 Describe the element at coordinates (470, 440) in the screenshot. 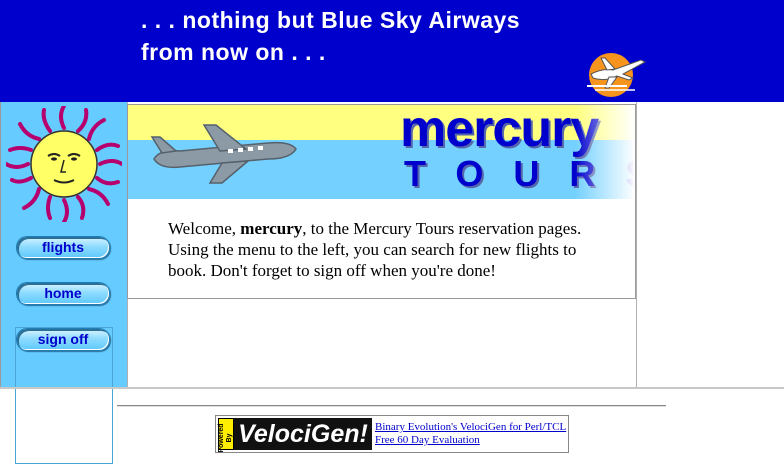

I see `velocigen-evaluation-link: Free 60 Day Evaluation` at that location.